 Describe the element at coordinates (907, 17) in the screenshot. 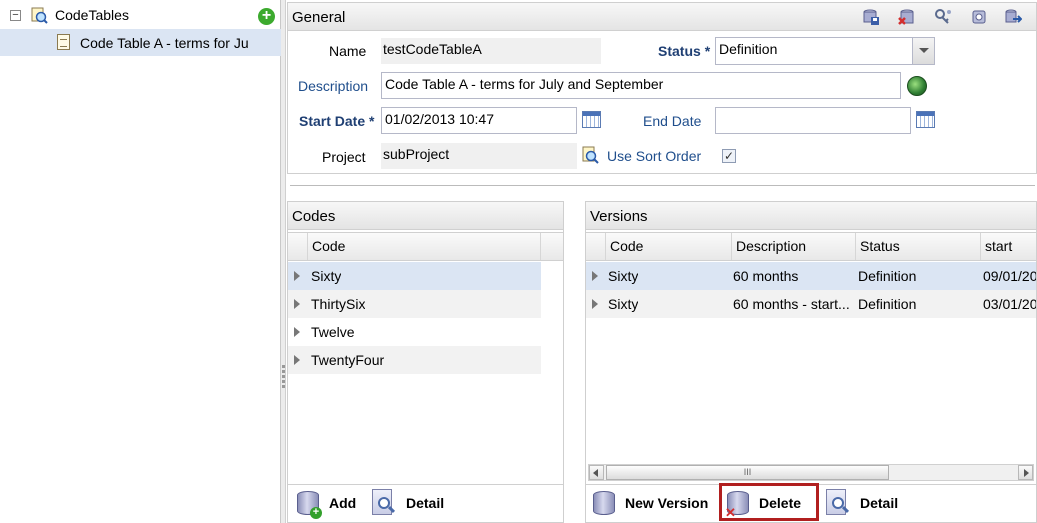

I see `delete-icon` at that location.